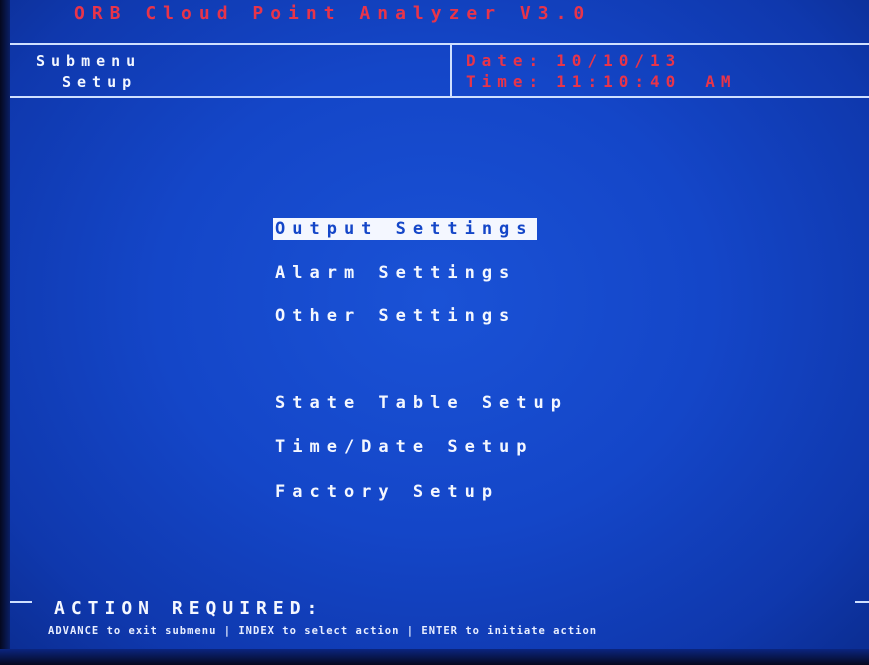 The width and height of the screenshot is (869, 665). Describe the element at coordinates (451, 70) in the screenshot. I see `header-center-divider` at that location.